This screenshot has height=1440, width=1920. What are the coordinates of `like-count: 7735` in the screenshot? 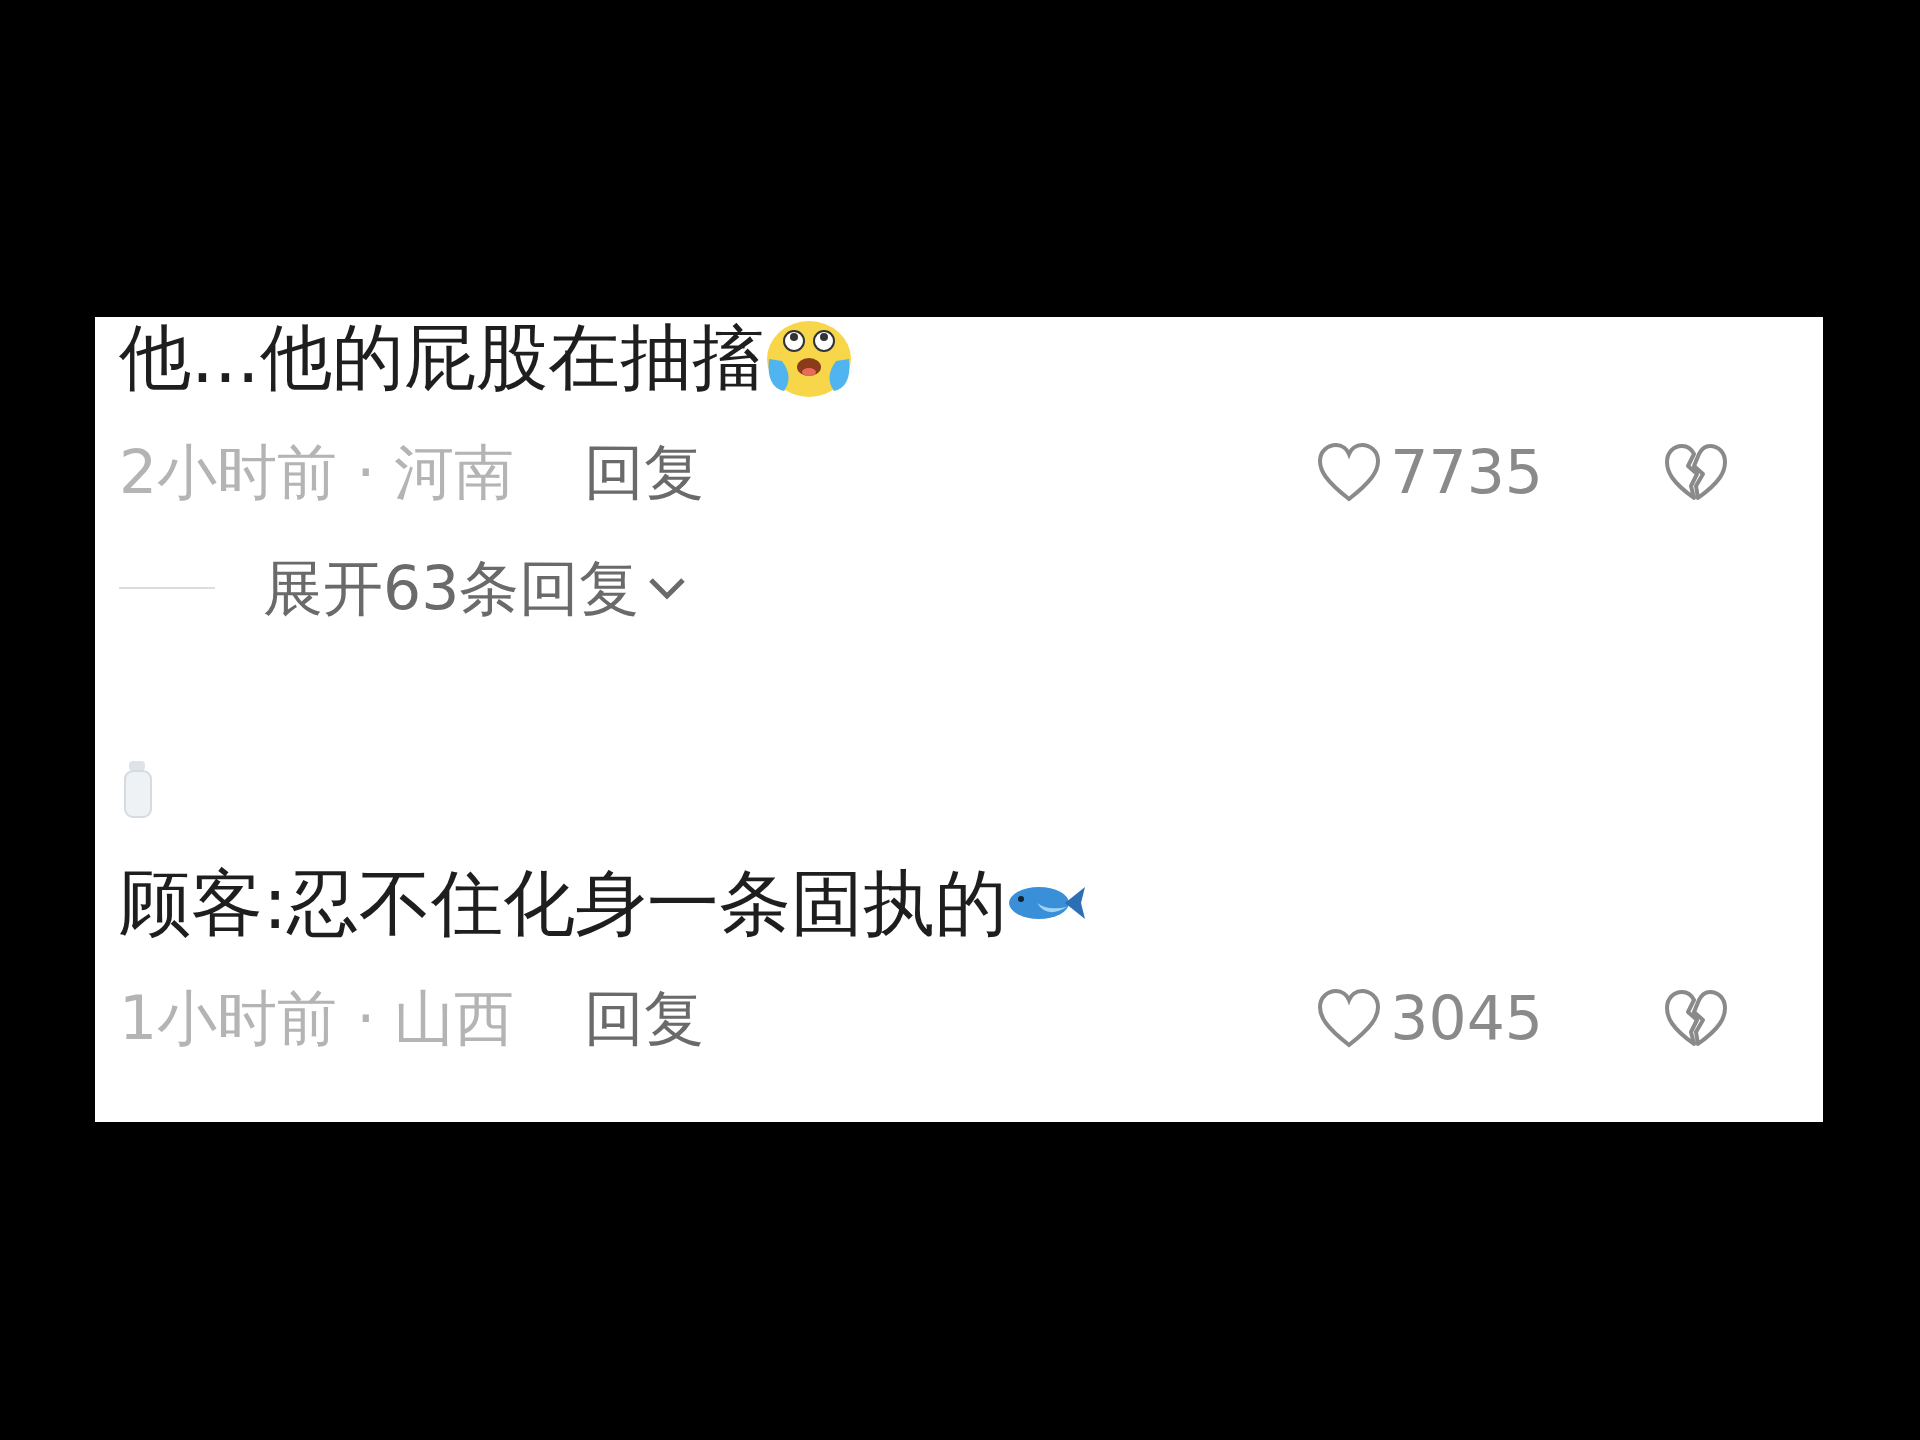 It's located at (1466, 472).